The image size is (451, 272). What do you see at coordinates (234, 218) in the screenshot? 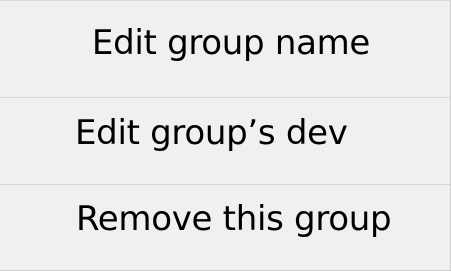
I see `menu-item-label: Remove this group` at bounding box center [234, 218].